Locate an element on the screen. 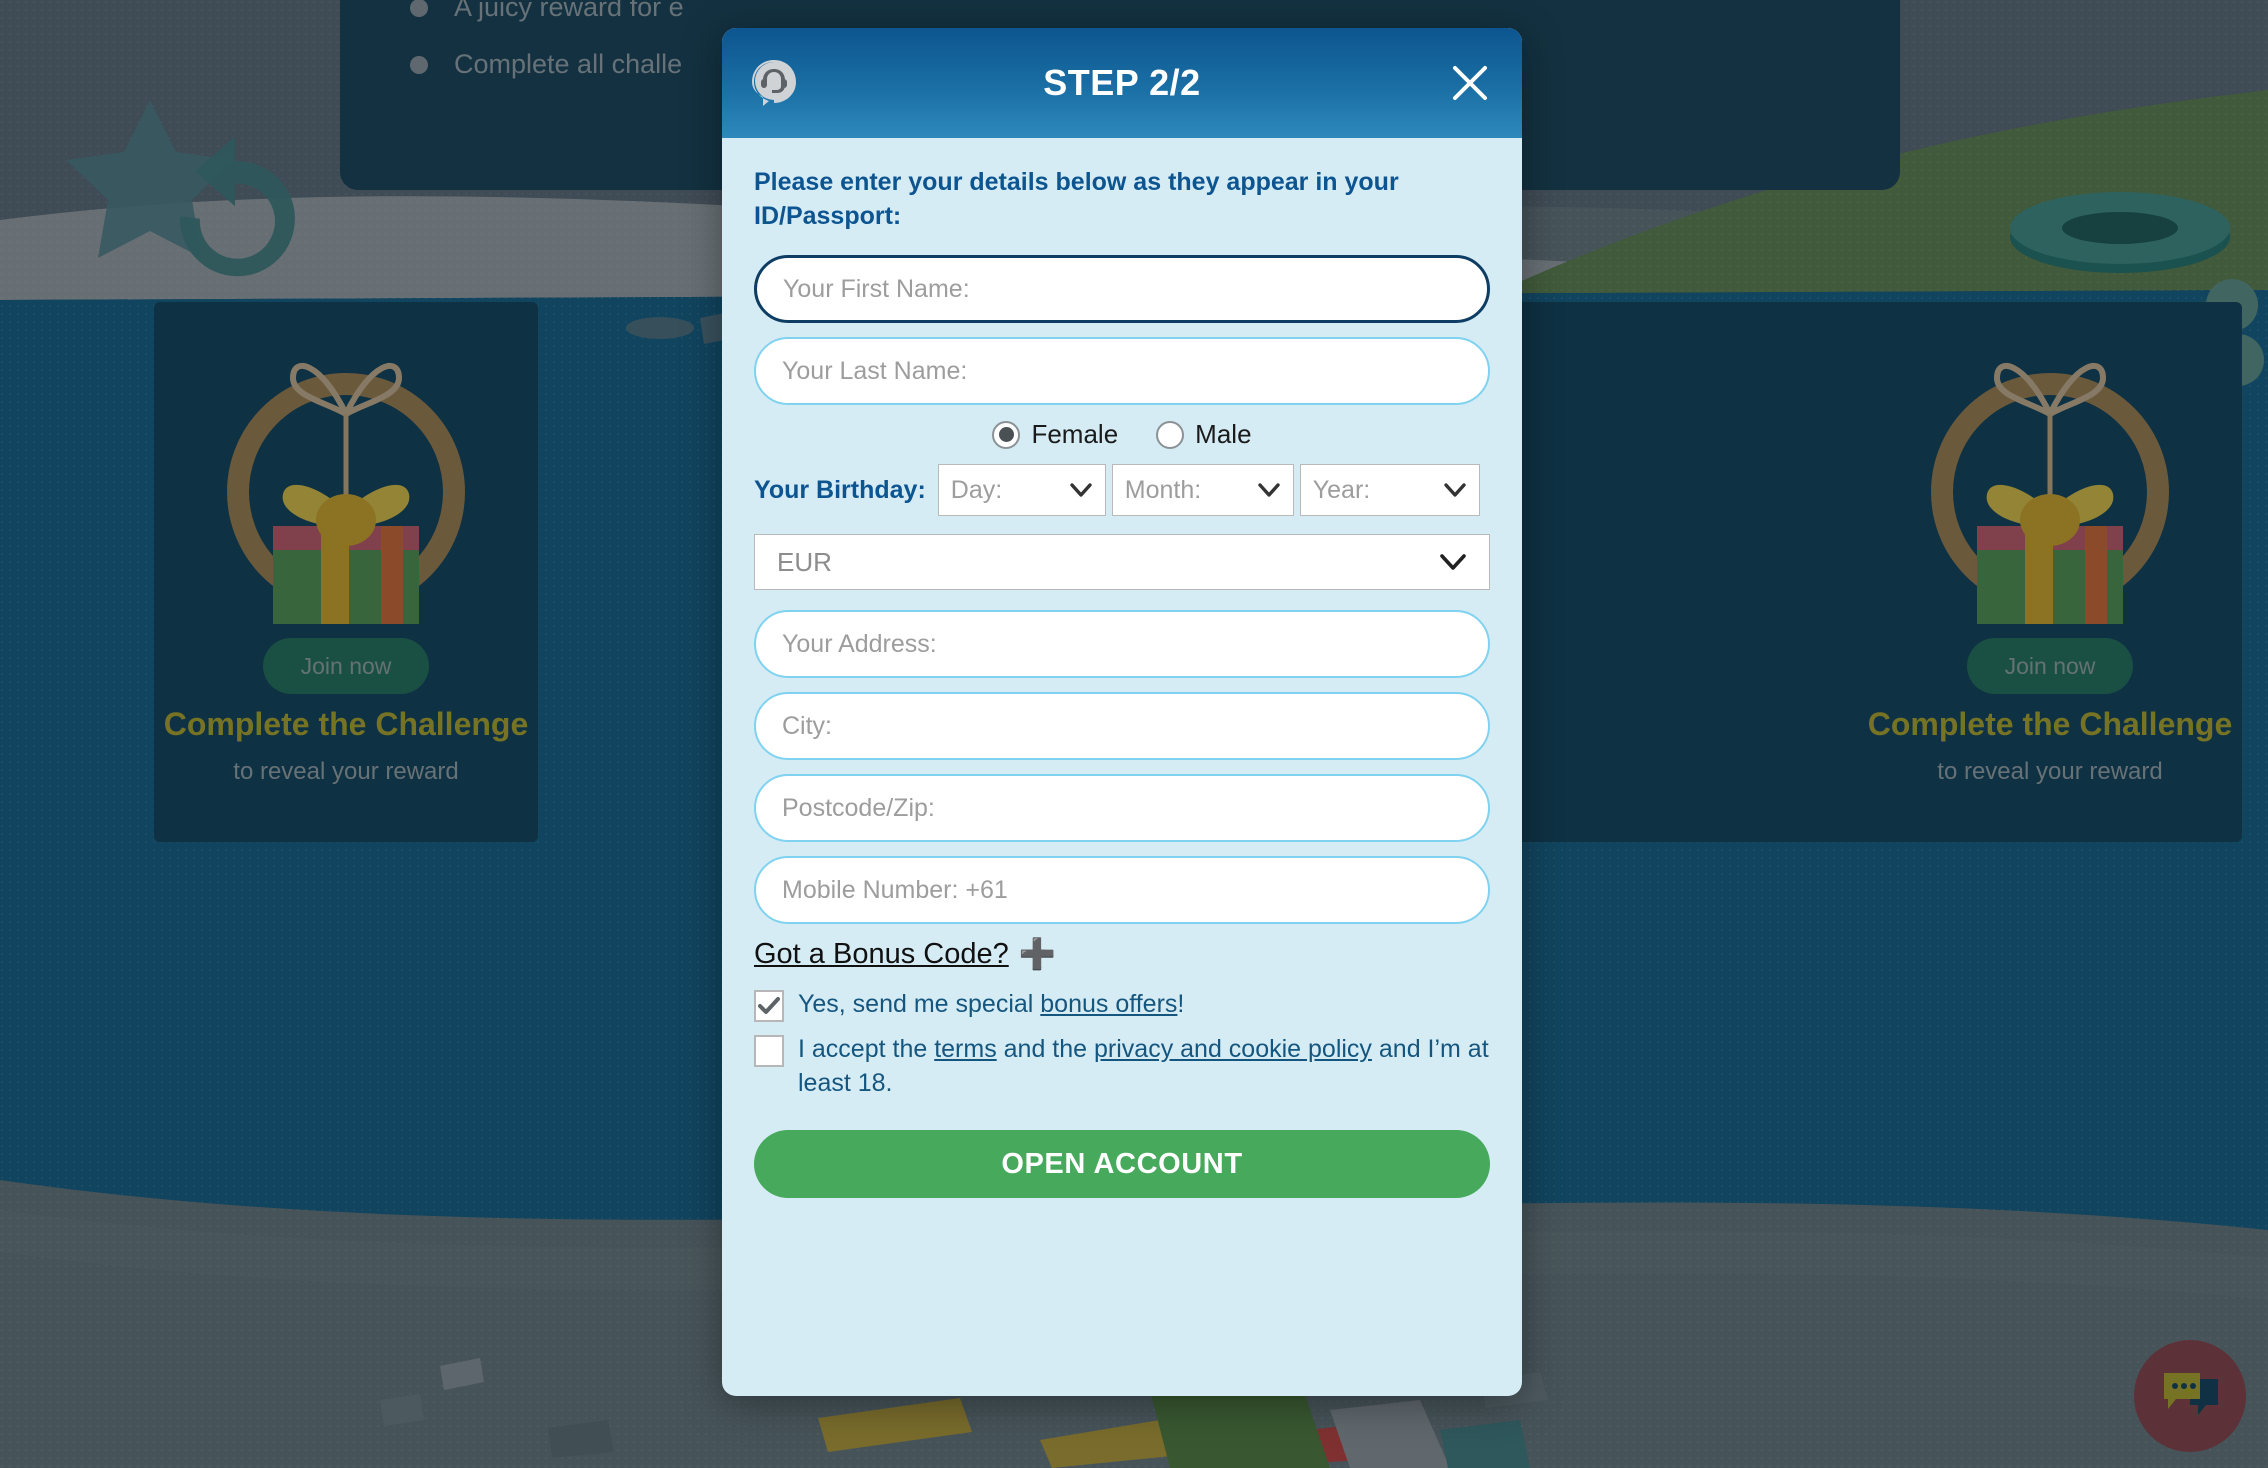  gender-option-male: Male is located at coordinates (1204, 434).